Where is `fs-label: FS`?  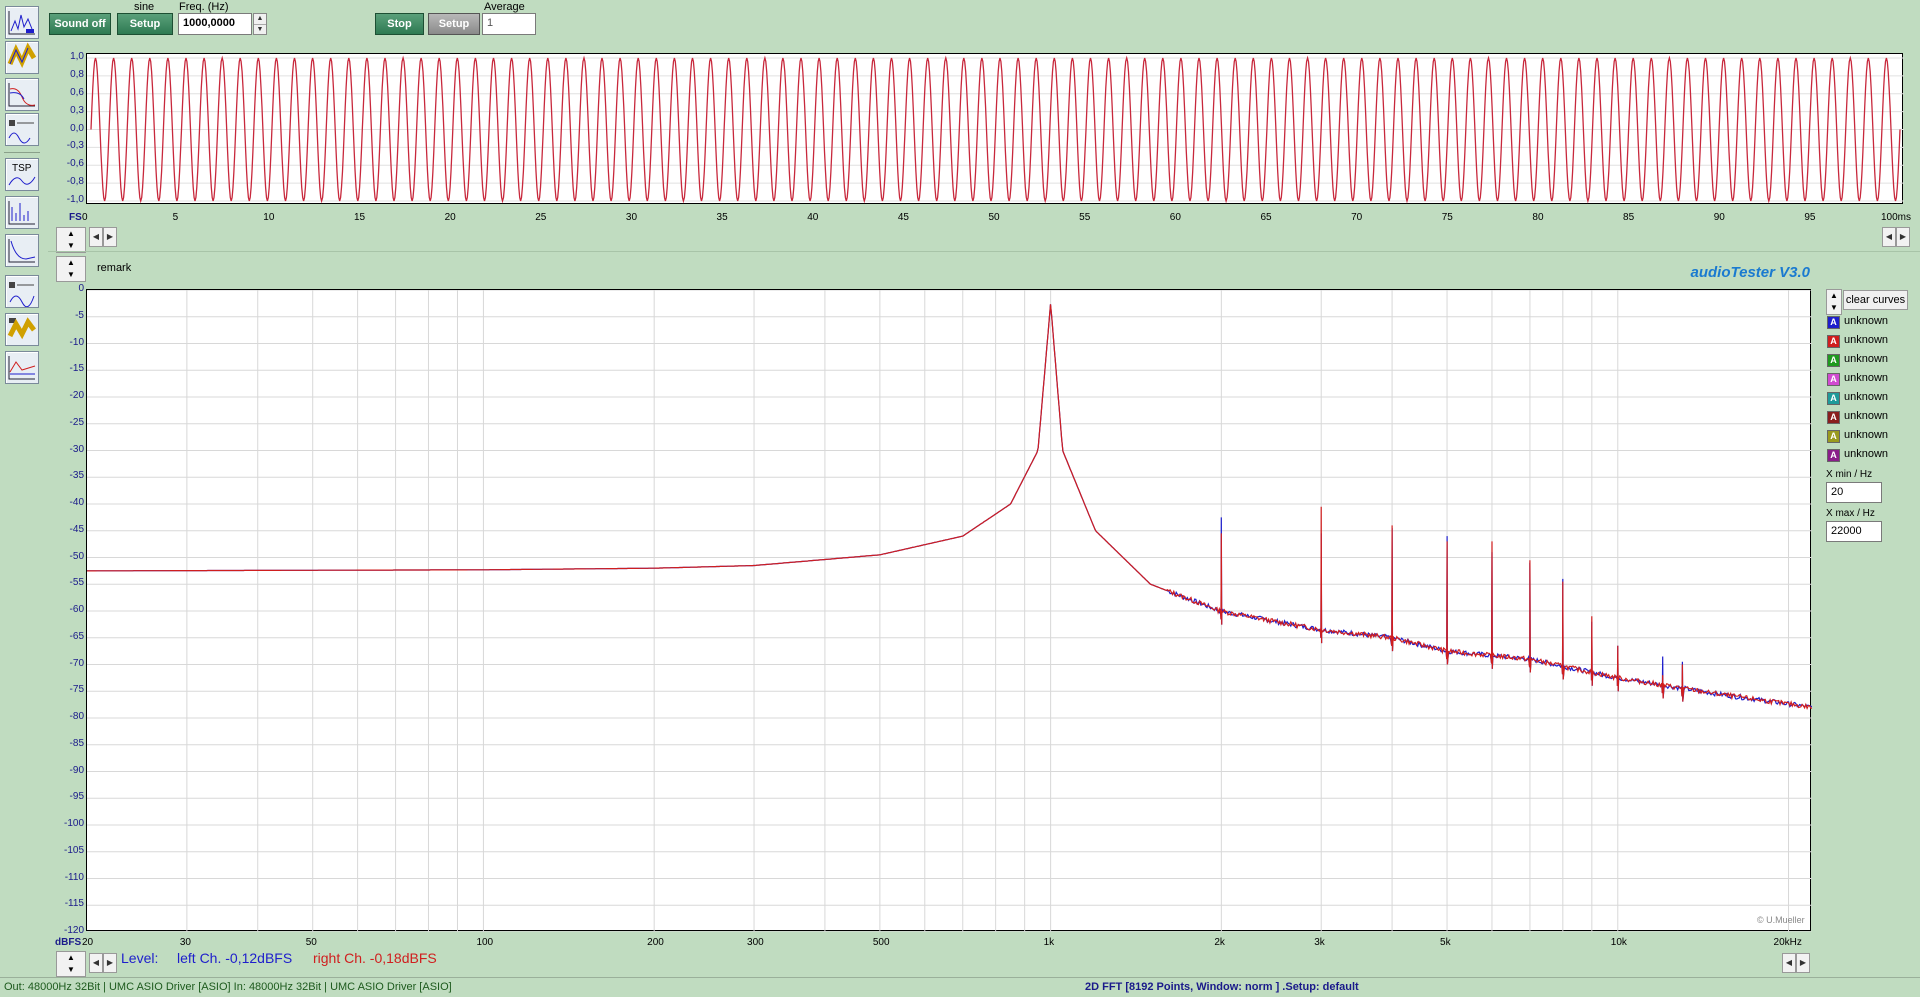
fs-label: FS is located at coordinates (75, 217).